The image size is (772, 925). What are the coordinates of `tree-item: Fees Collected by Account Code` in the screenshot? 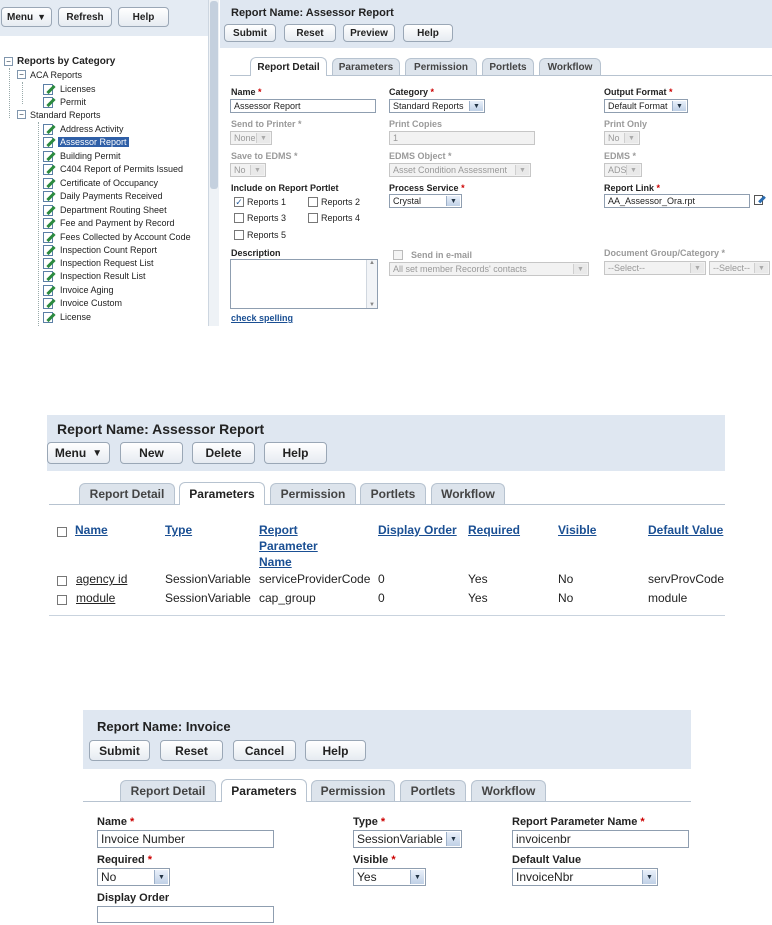 It's located at (117, 236).